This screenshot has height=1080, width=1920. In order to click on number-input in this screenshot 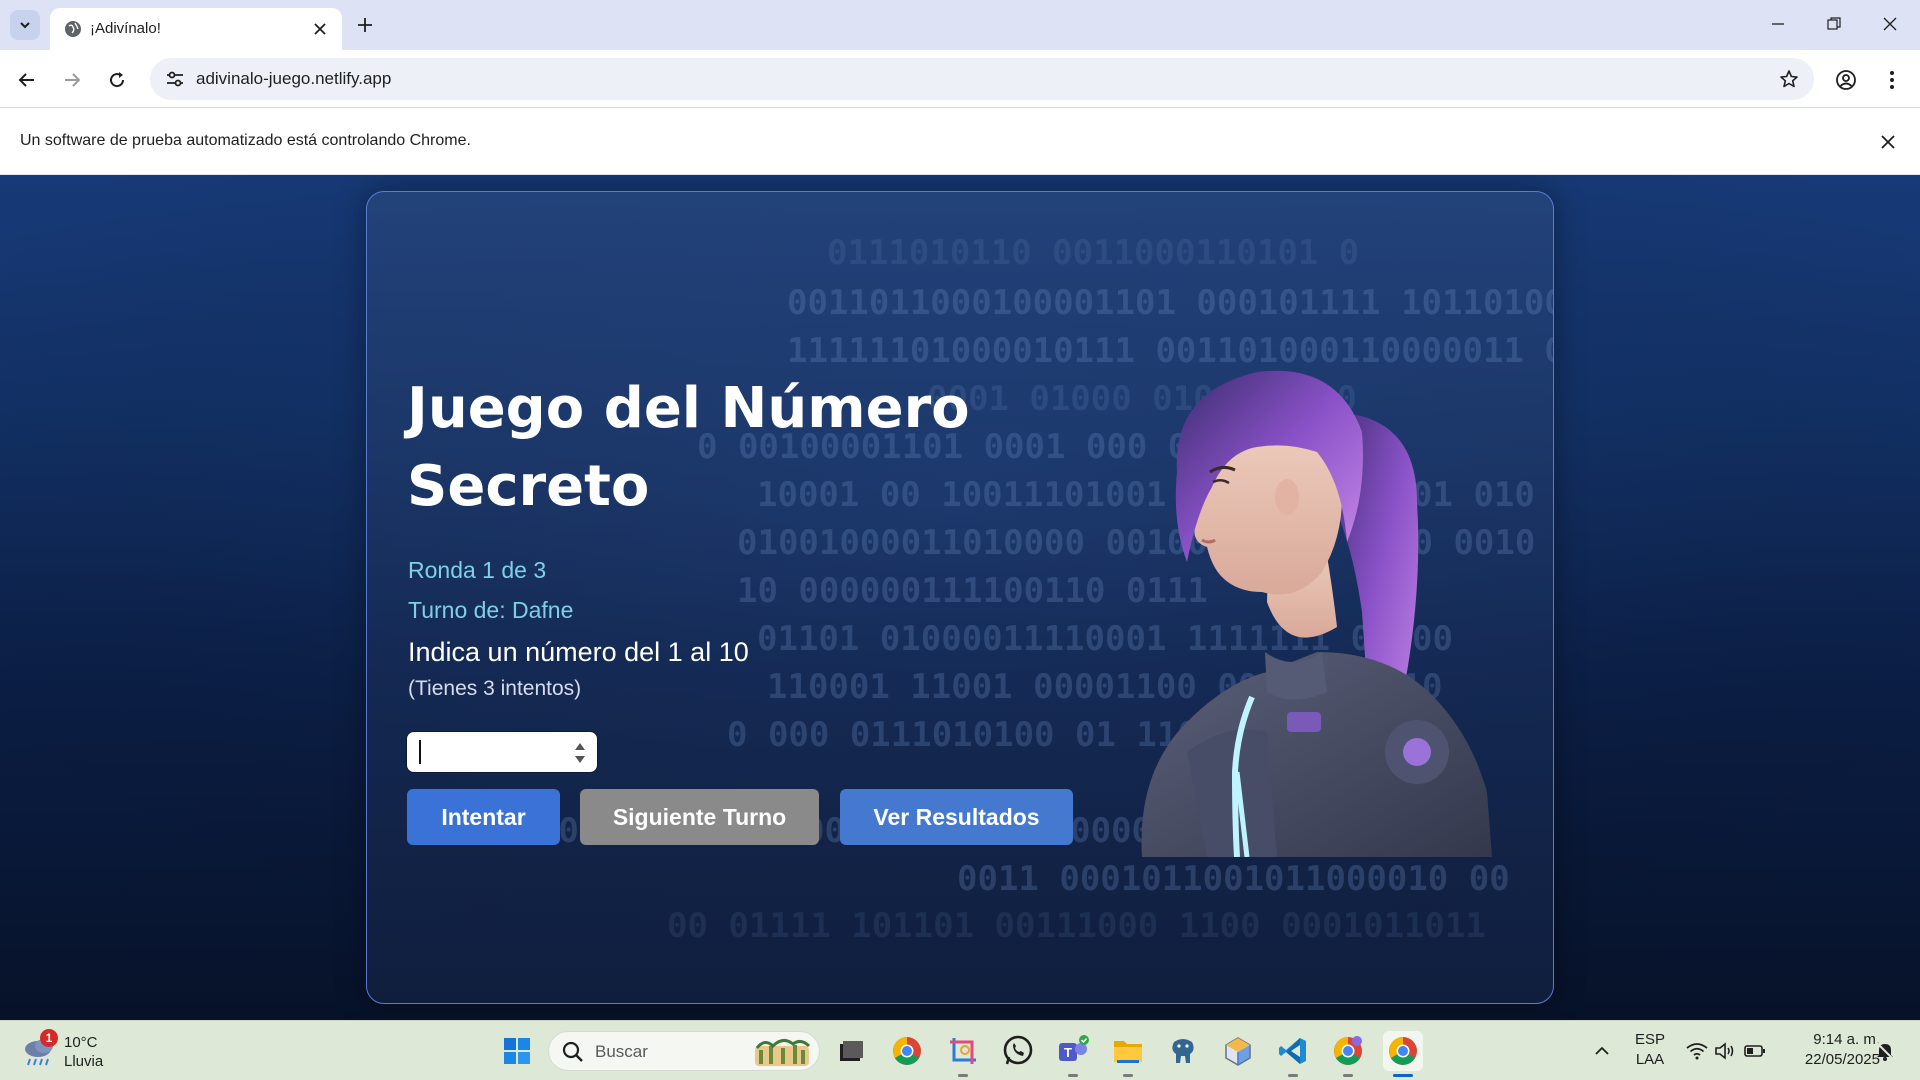, I will do `click(483, 752)`.